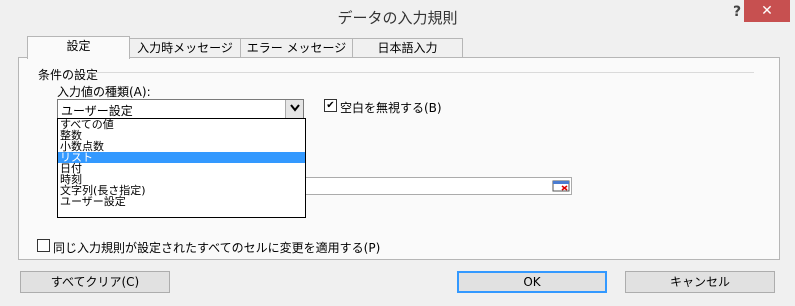 The height and width of the screenshot is (306, 795). Describe the element at coordinates (423, 72) in the screenshot. I see `group-separator` at that location.